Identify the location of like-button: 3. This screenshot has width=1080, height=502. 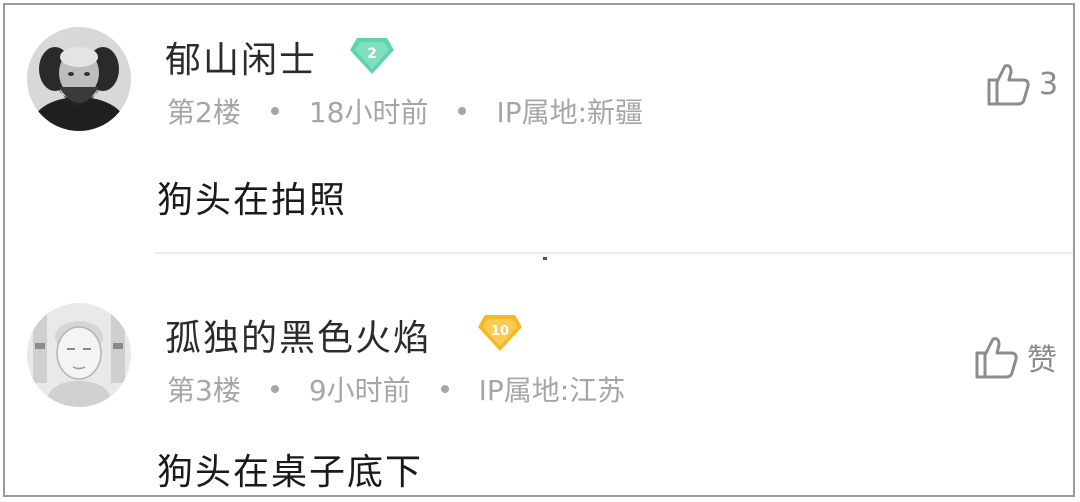
(1020, 84).